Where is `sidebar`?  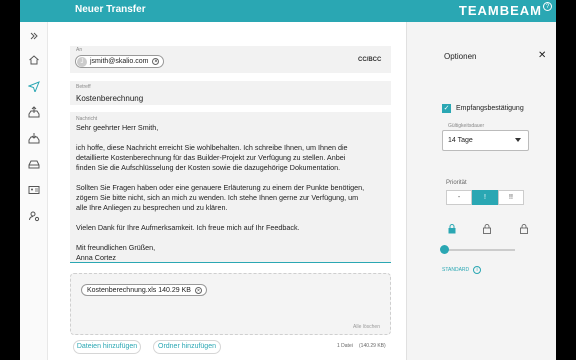 sidebar is located at coordinates (34, 191).